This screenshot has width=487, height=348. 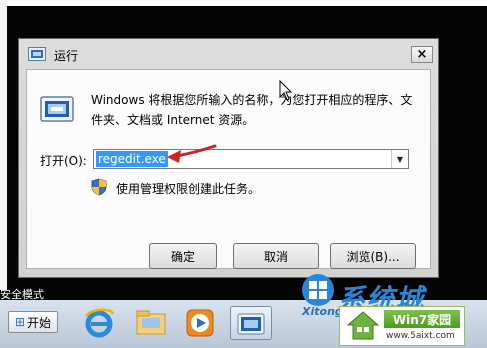 What do you see at coordinates (420, 336) in the screenshot?
I see `badge-url: www.5aixt.com` at bounding box center [420, 336].